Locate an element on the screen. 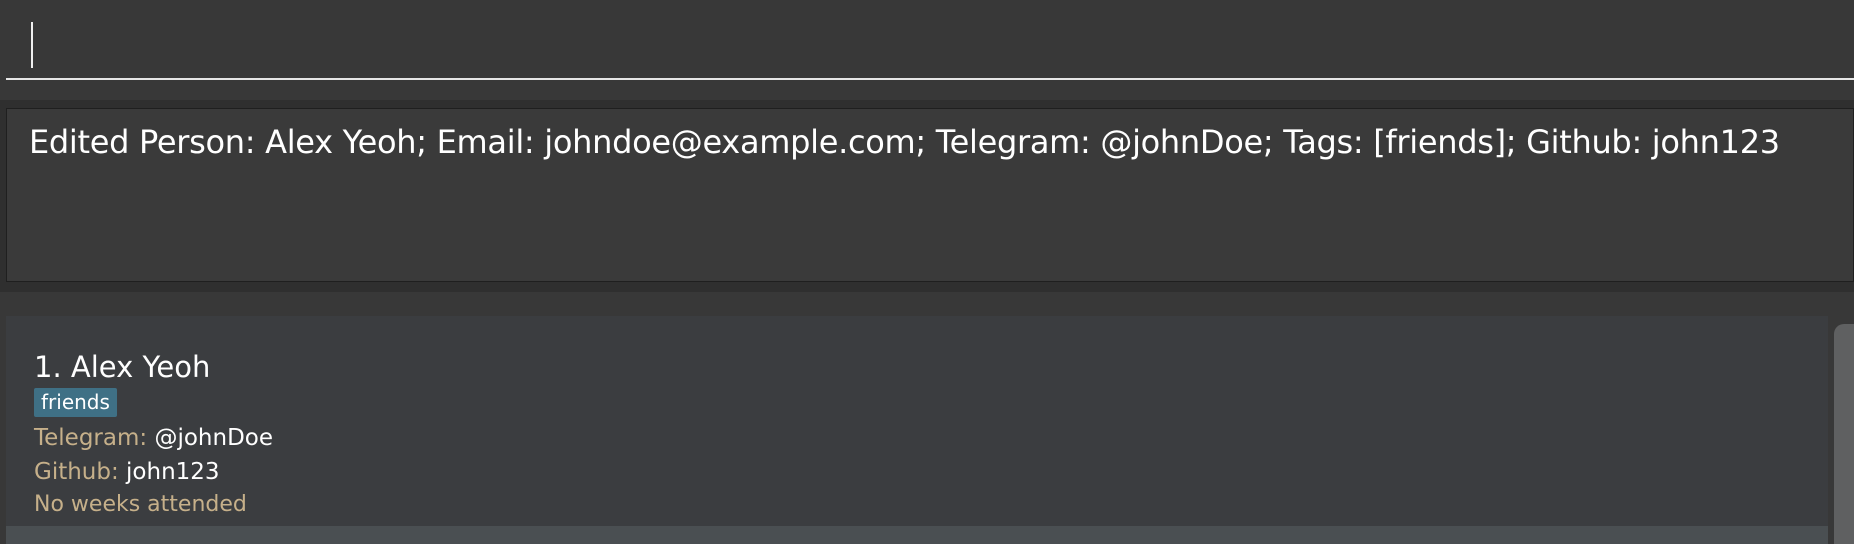 Image resolution: width=1854 pixels, height=544 pixels. person-name: 1. Alex Yeoh is located at coordinates (122, 367).